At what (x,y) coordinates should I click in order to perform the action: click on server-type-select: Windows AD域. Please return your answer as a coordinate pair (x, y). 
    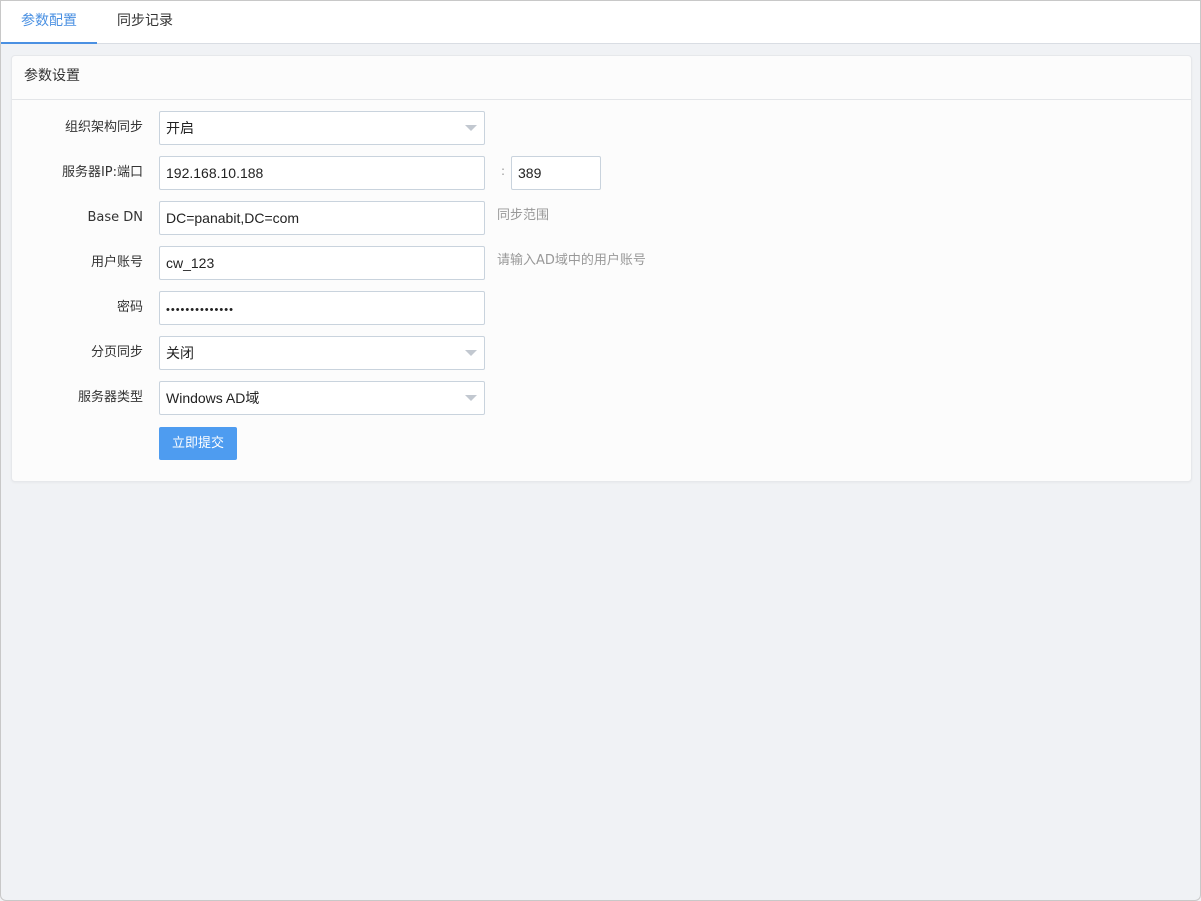
    Looking at the image, I should click on (322, 398).